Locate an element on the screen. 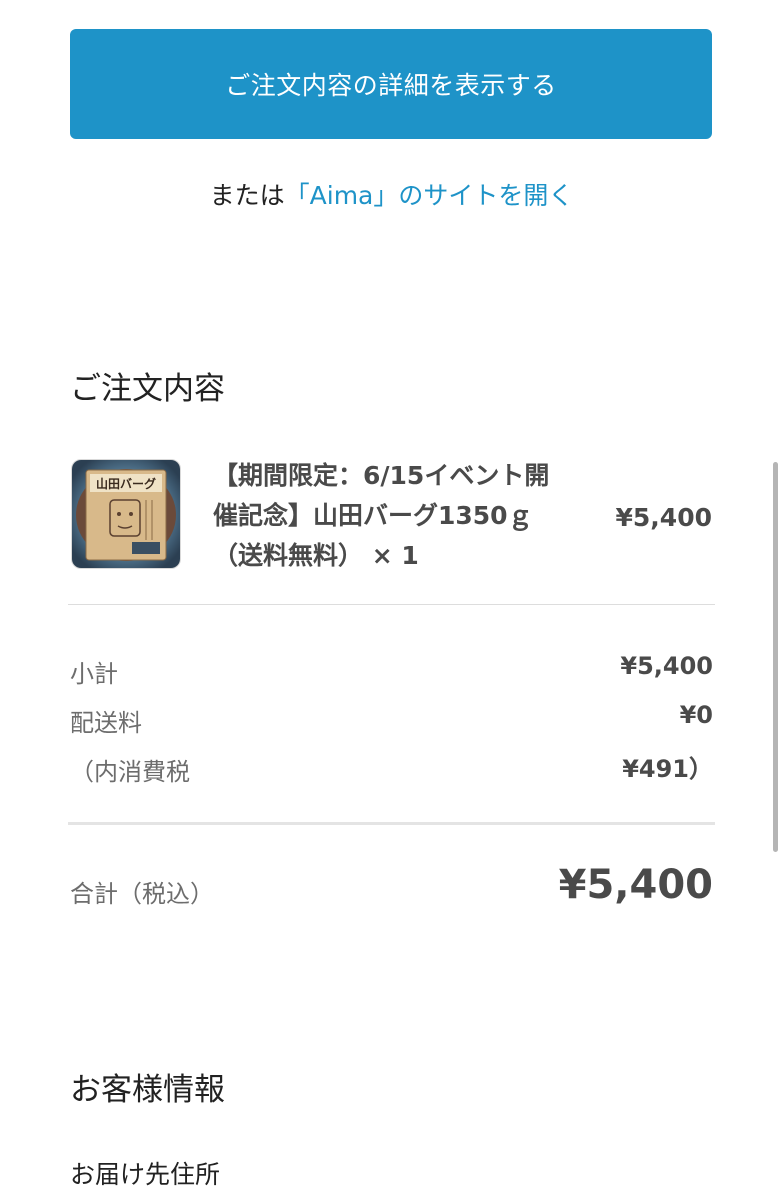 This screenshot has width=783, height=1200. subtotal-label: 小計 is located at coordinates (94, 674).